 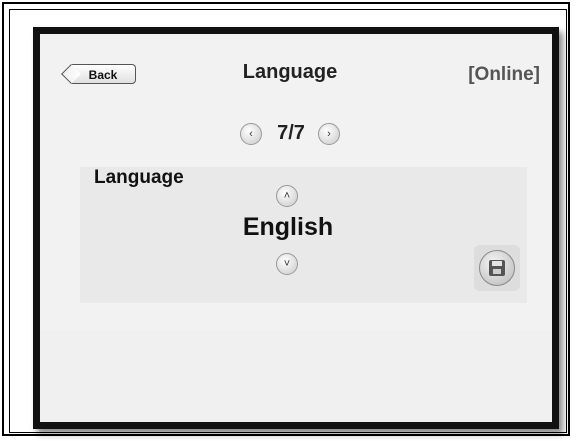 What do you see at coordinates (504, 74) in the screenshot?
I see `connection-status: [Online]` at bounding box center [504, 74].